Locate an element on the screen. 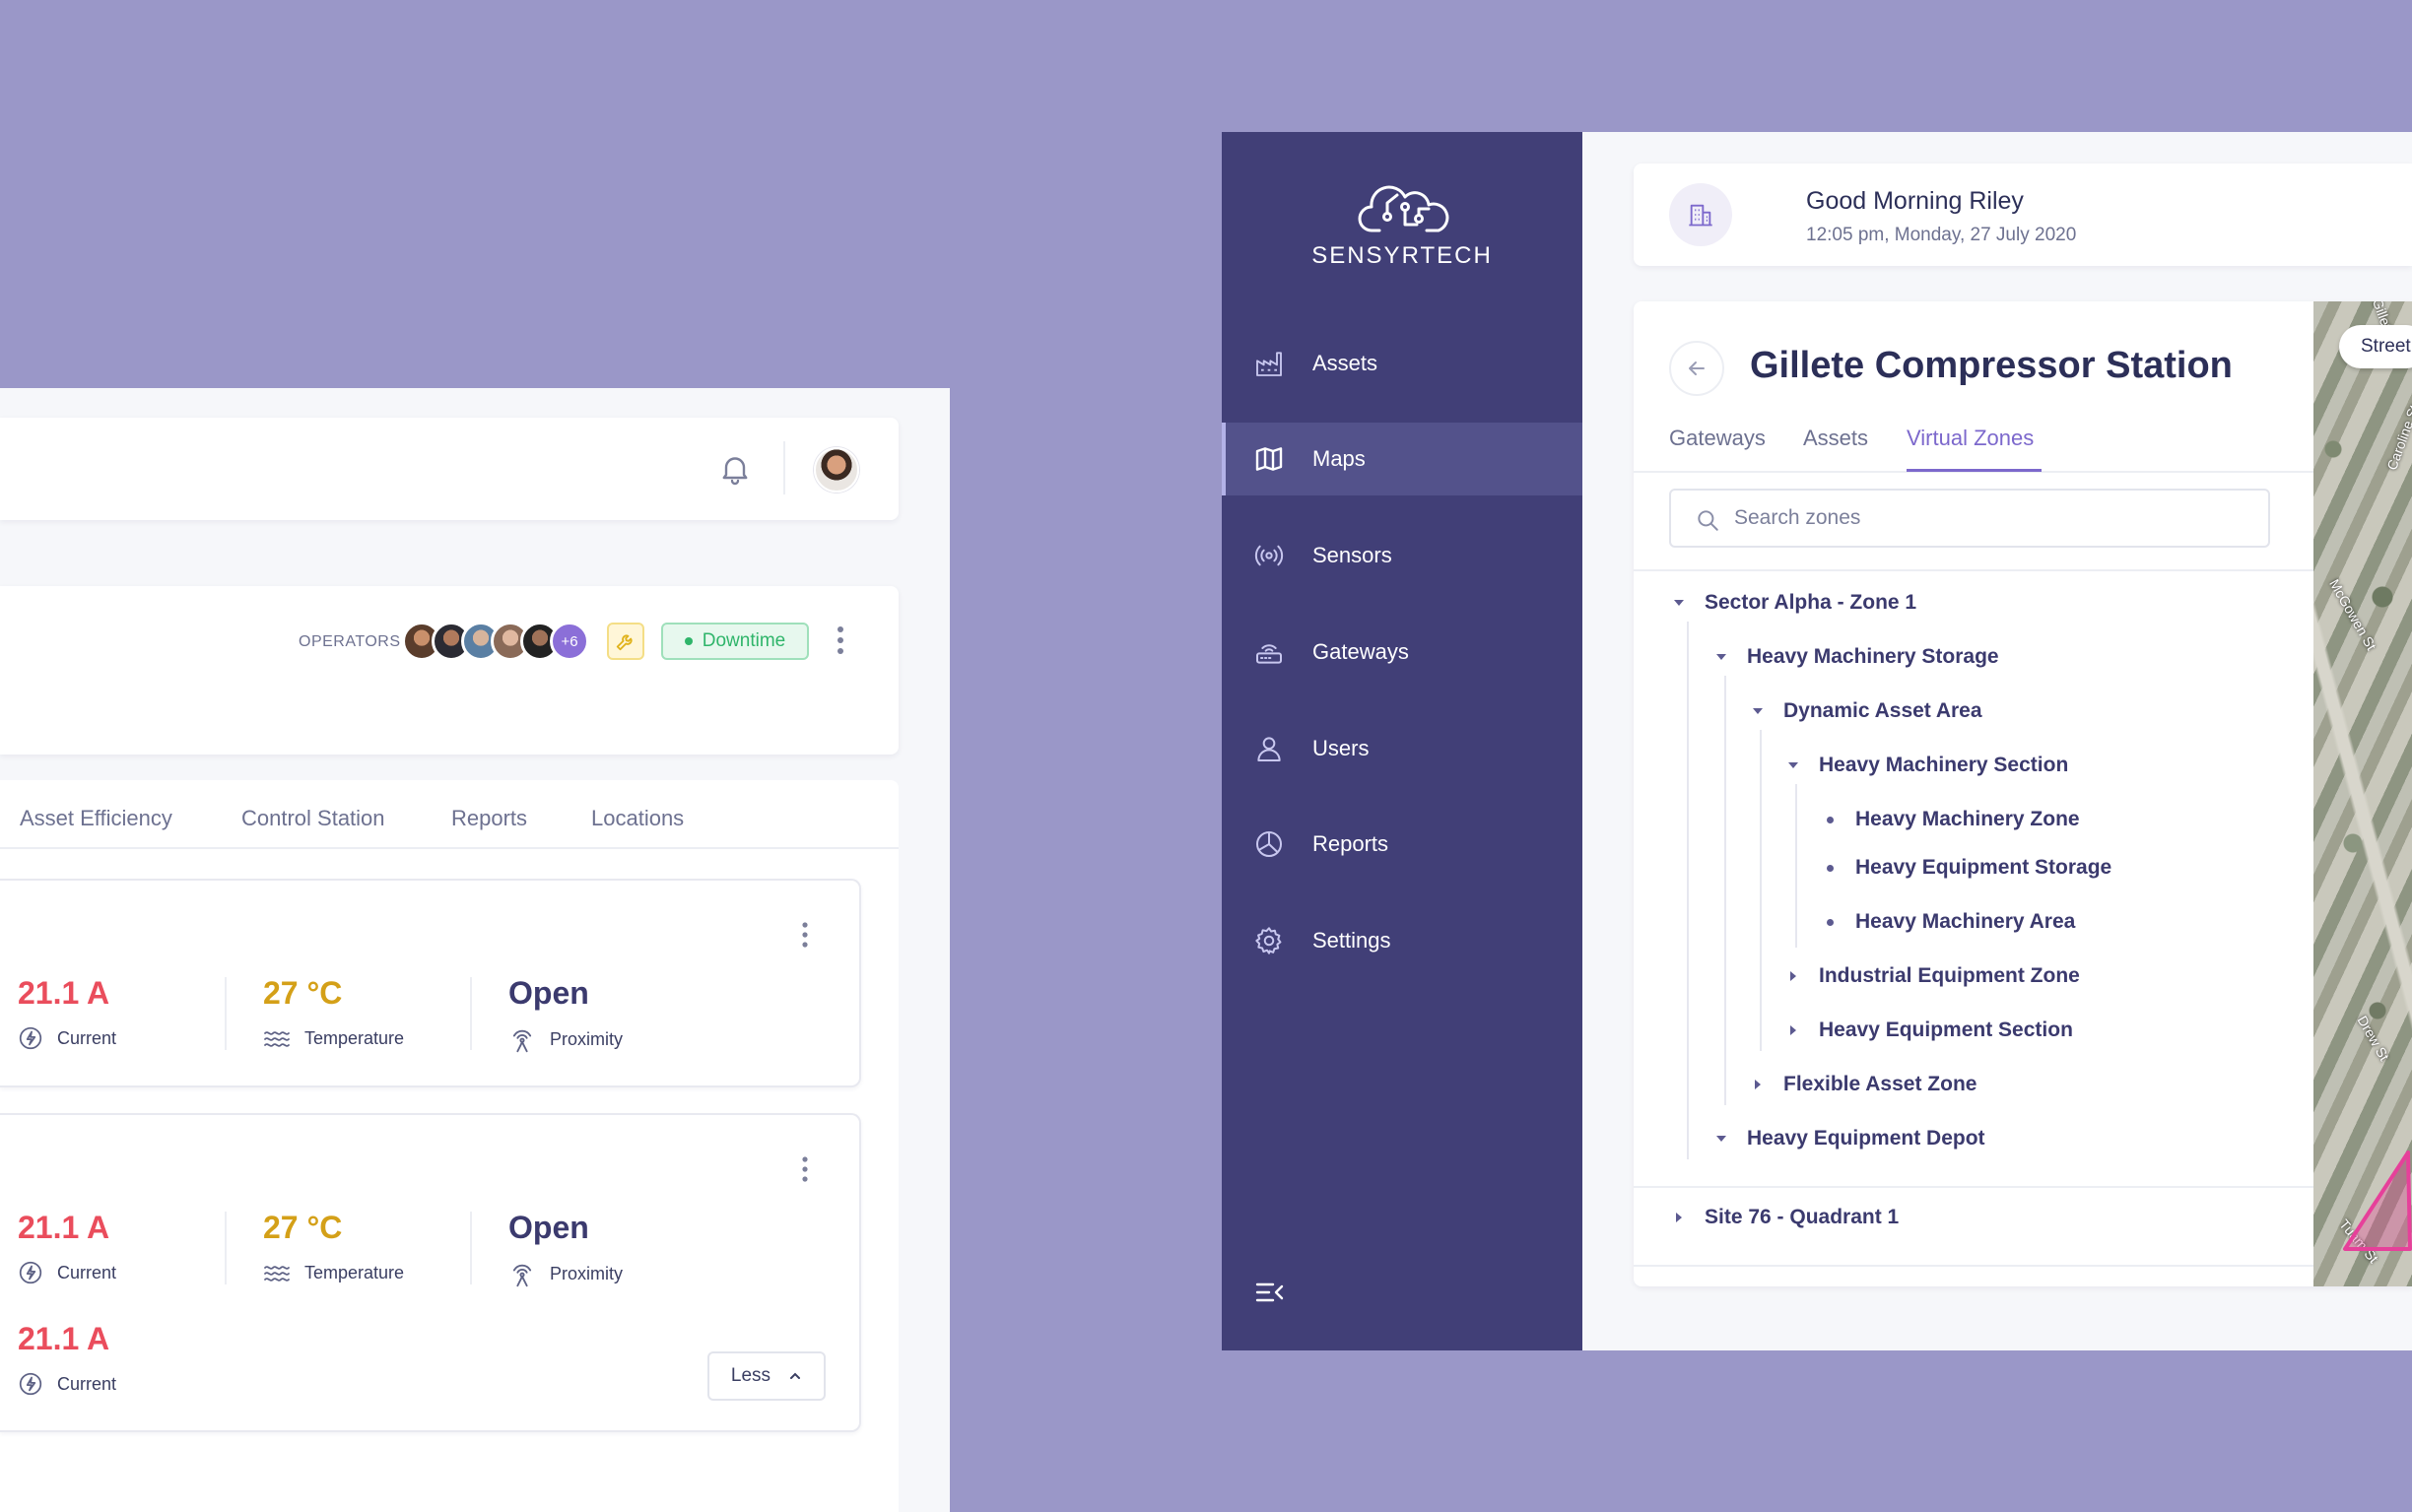 The height and width of the screenshot is (1512, 2412). tree-node: Site 76 - Quadrant 1 is located at coordinates (1784, 1217).